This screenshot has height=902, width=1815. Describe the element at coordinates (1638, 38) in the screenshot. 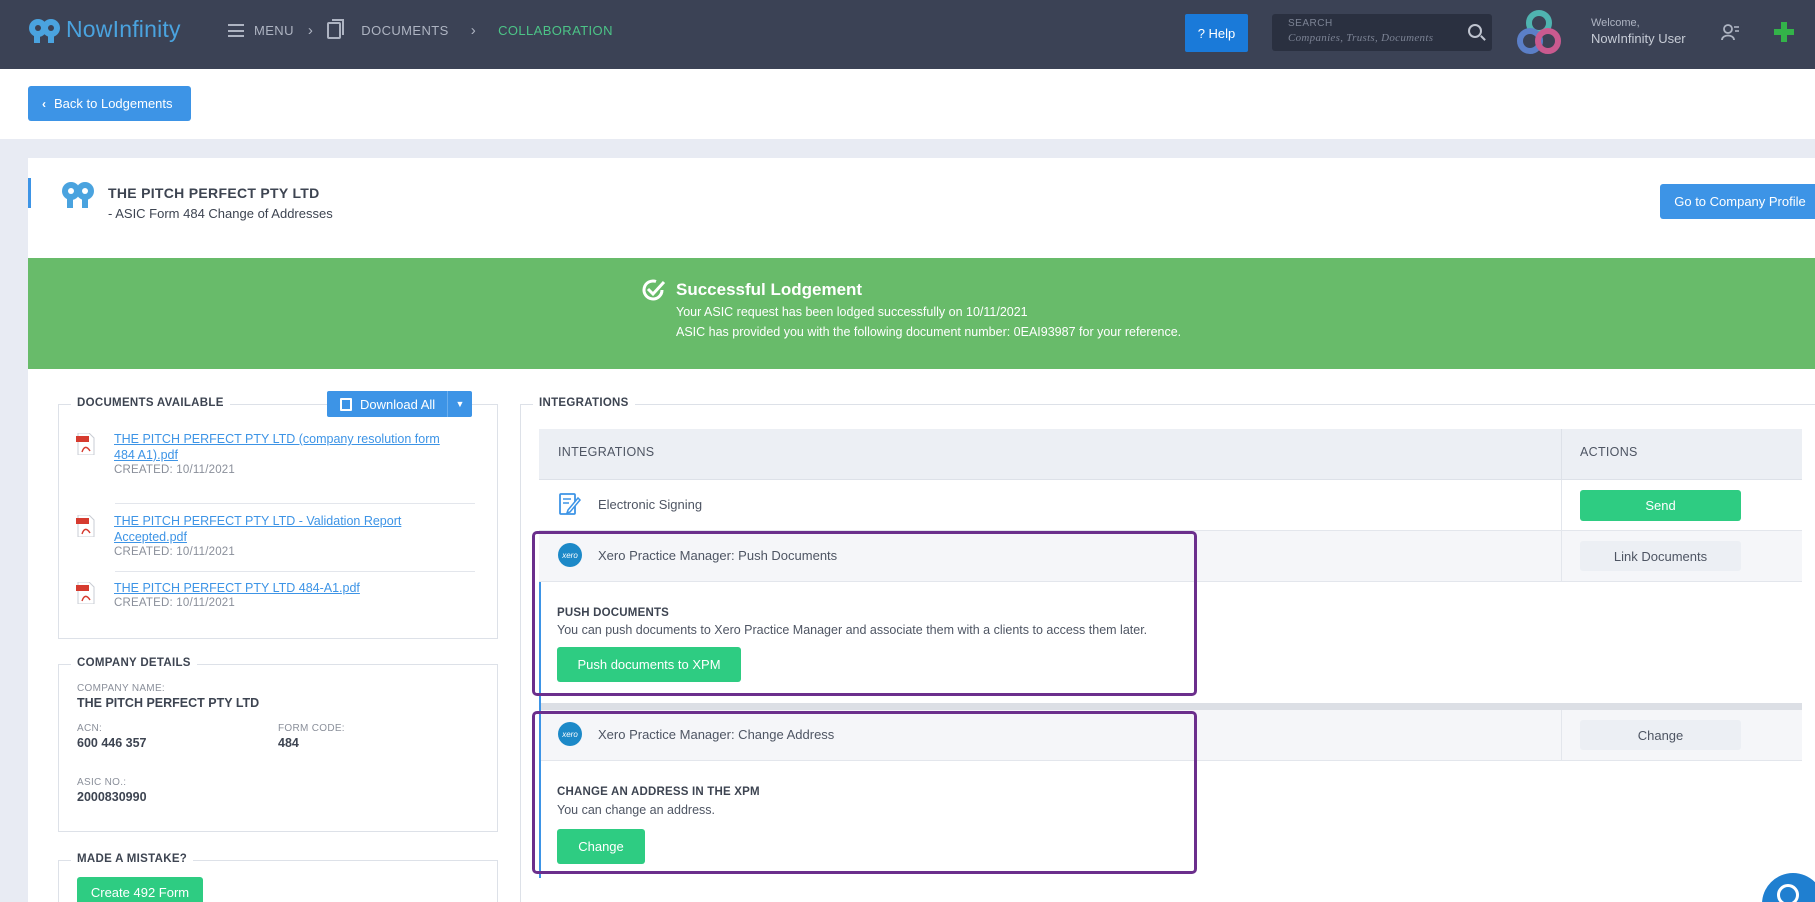

I see `user-name: NowInfinity User` at that location.